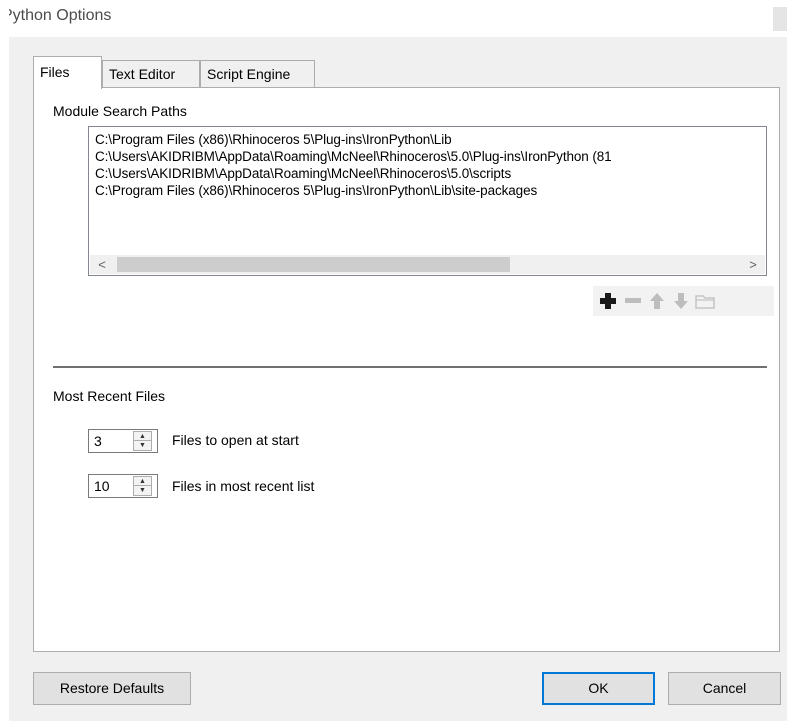  What do you see at coordinates (780, 19) in the screenshot?
I see `close-button` at bounding box center [780, 19].